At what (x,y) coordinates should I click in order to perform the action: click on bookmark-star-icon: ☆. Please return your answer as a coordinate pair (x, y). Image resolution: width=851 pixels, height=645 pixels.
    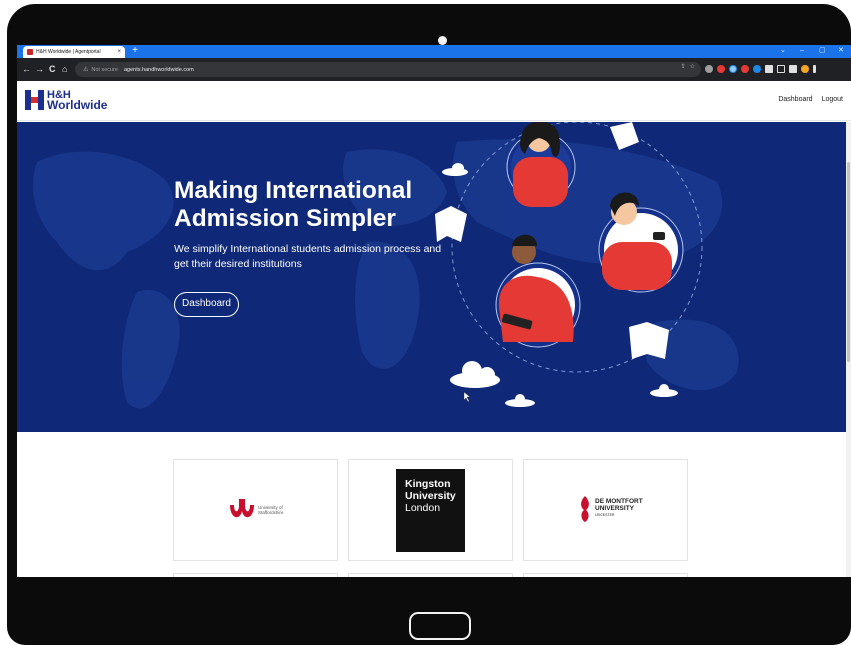
    Looking at the image, I should click on (692, 66).